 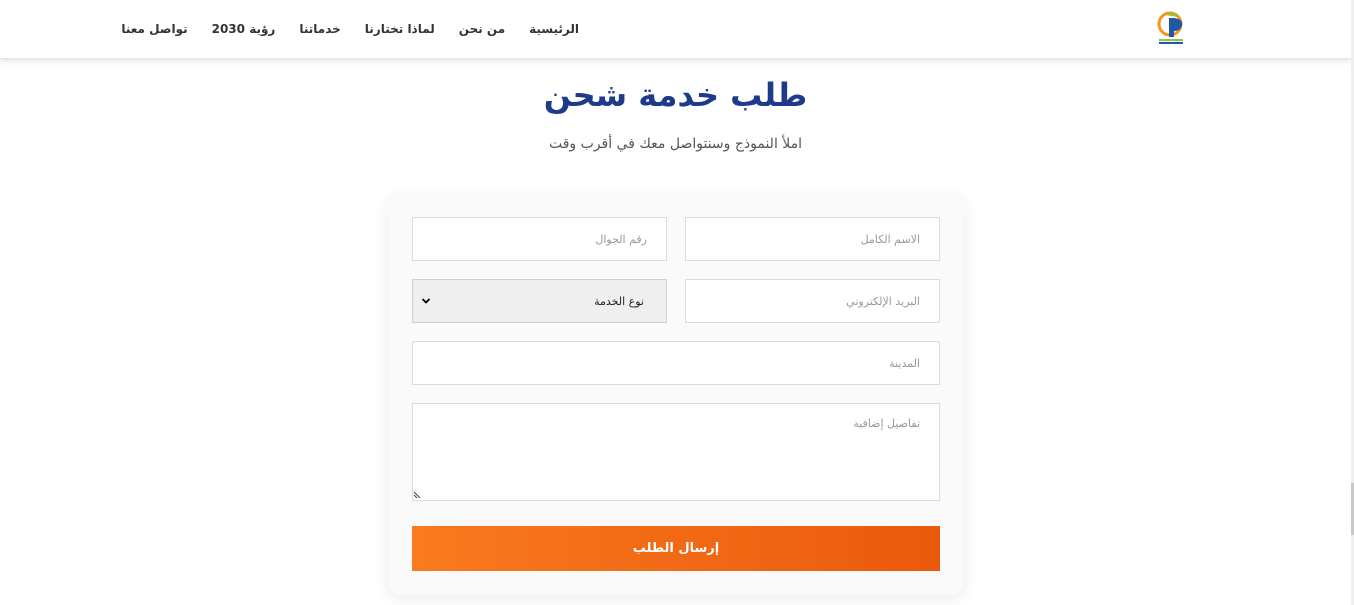 I want to click on chevron-down-icon, so click(x=426, y=301).